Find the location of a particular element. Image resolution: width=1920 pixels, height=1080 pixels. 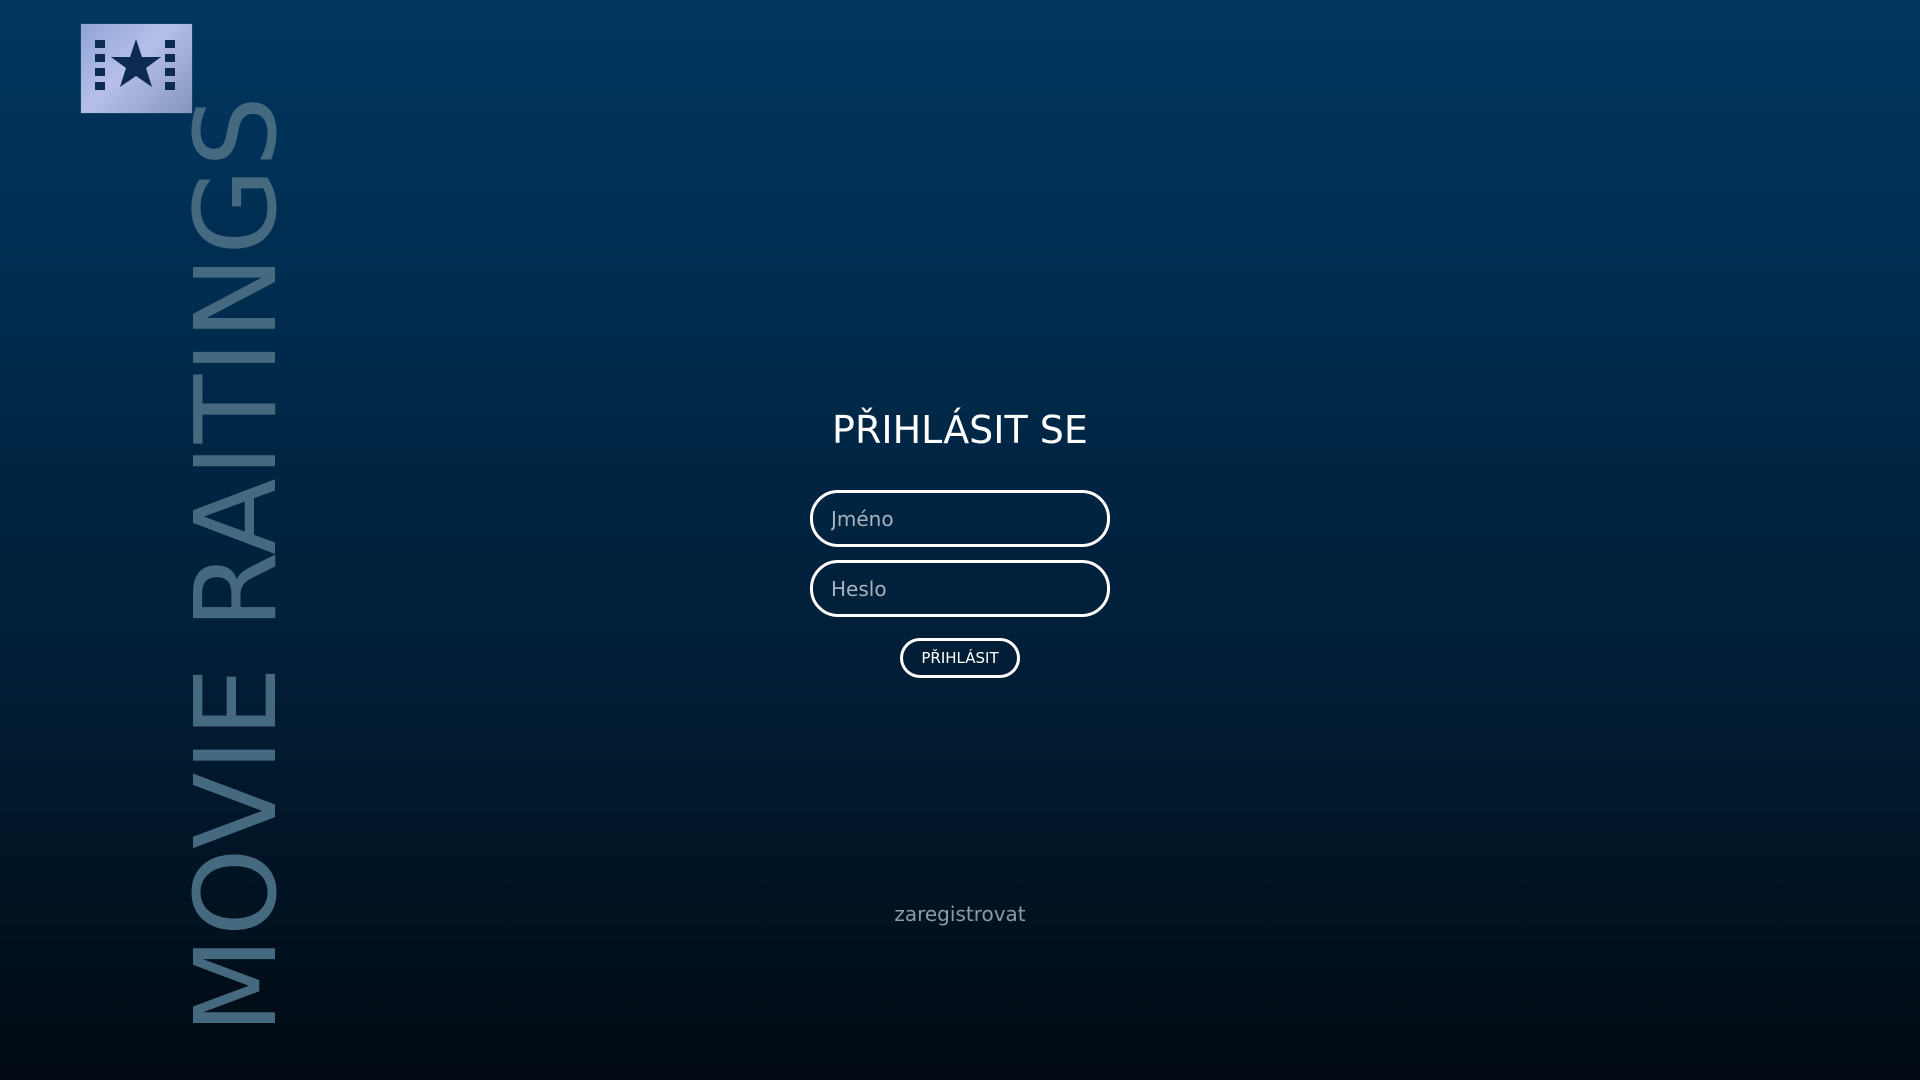

password-input is located at coordinates (960, 588).